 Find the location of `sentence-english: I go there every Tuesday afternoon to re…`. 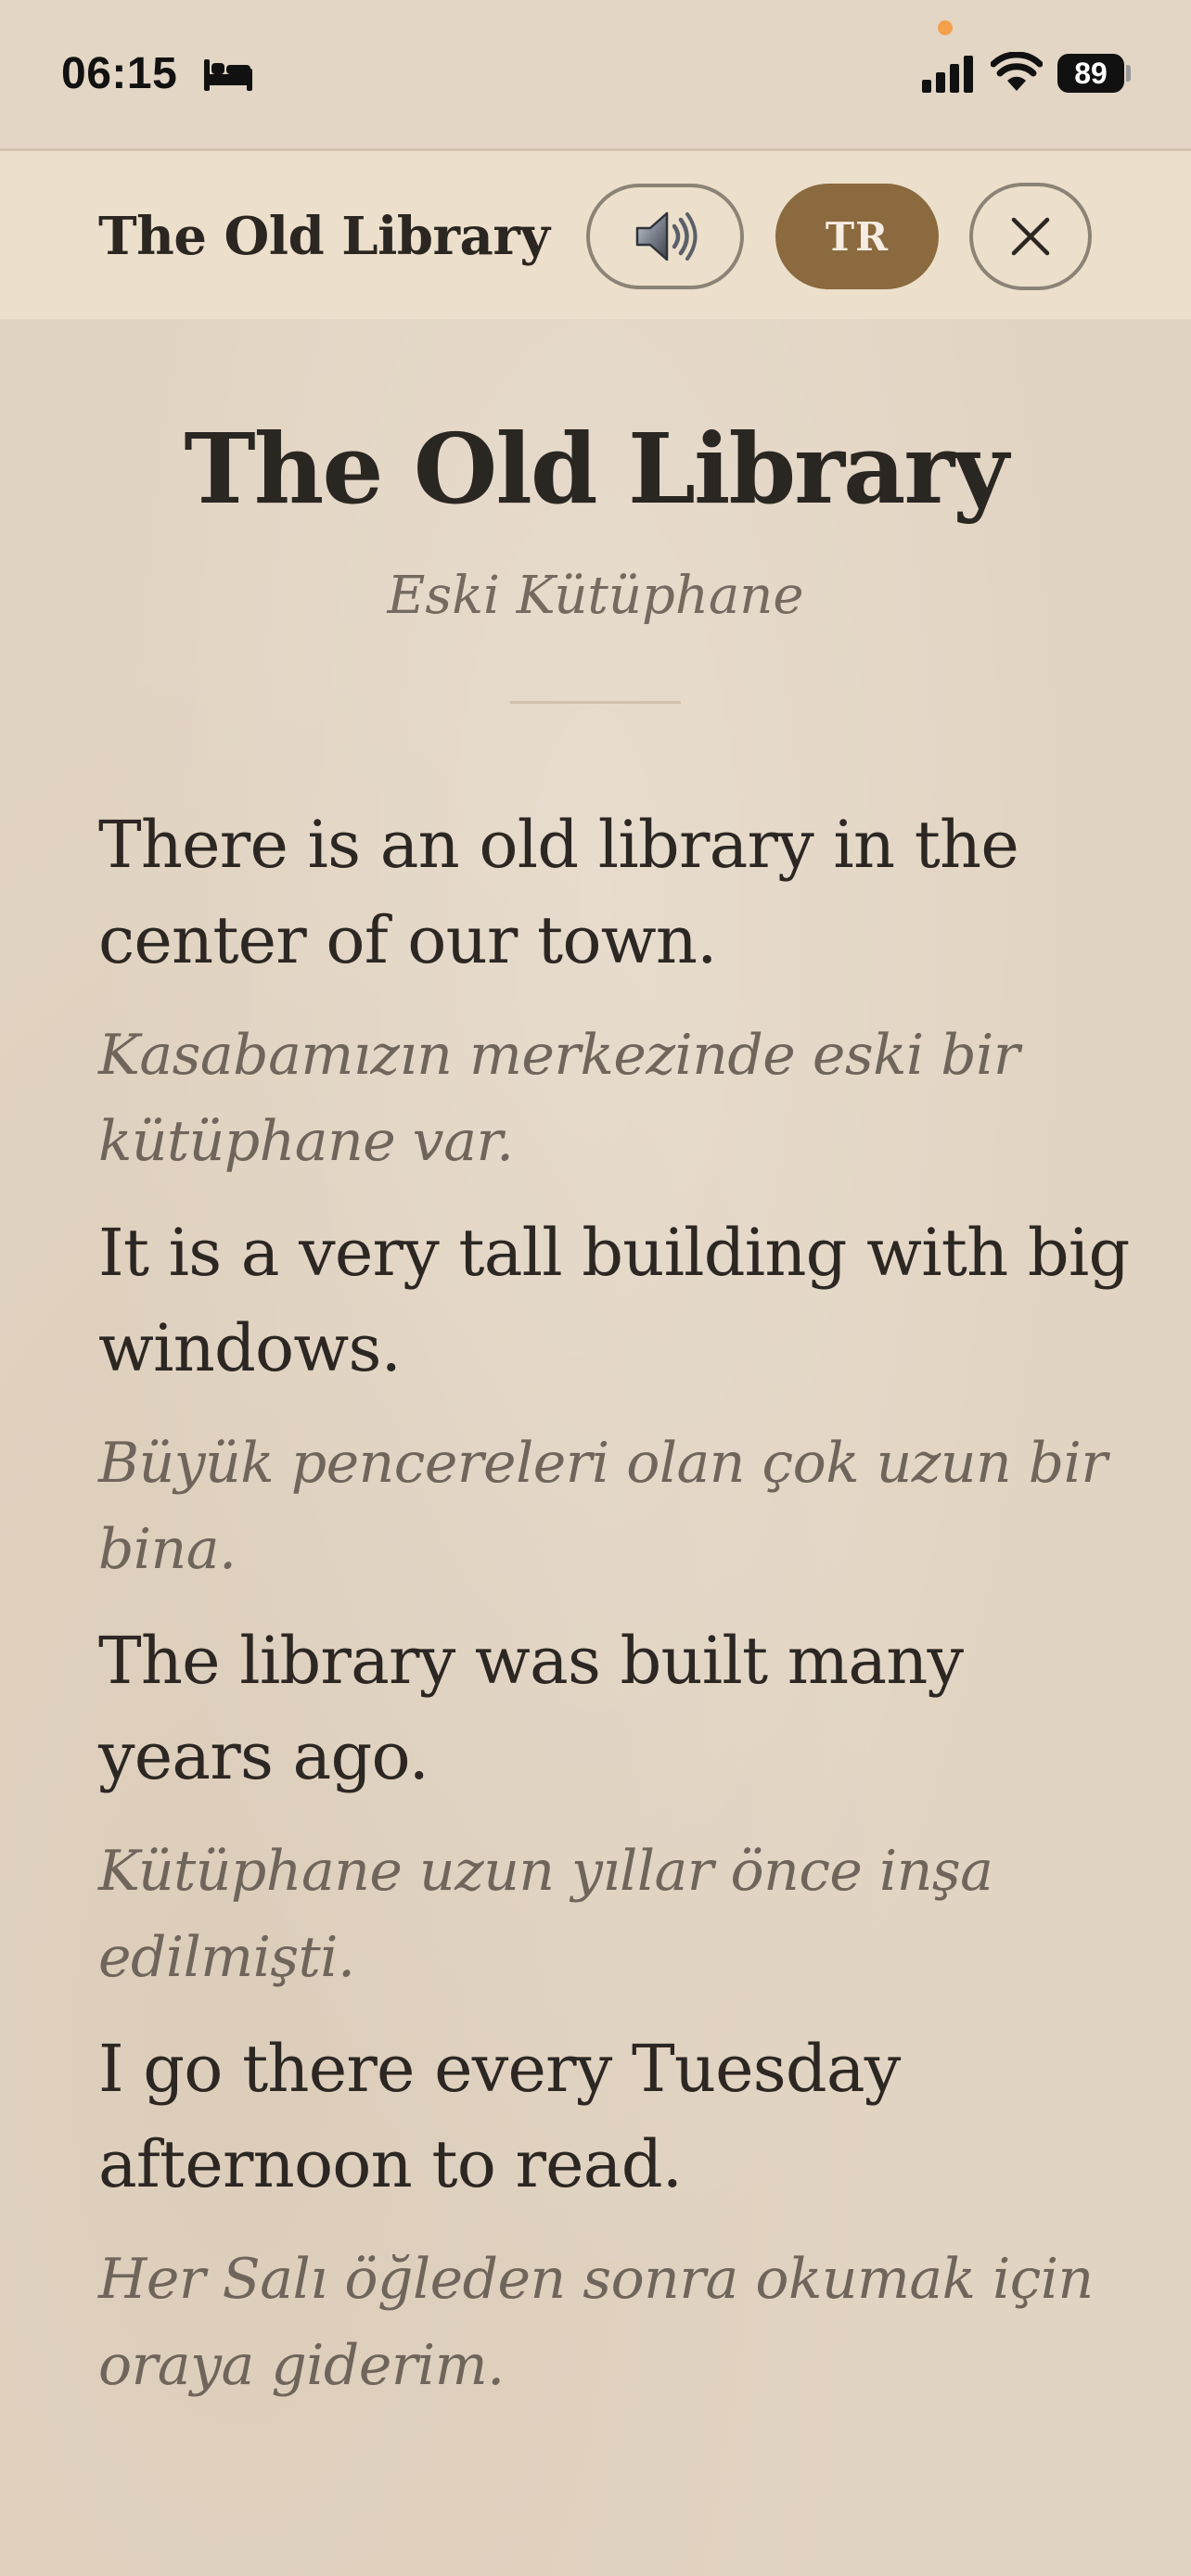

sentence-english: I go there every Tuesday afternoon to re… is located at coordinates (617, 2117).